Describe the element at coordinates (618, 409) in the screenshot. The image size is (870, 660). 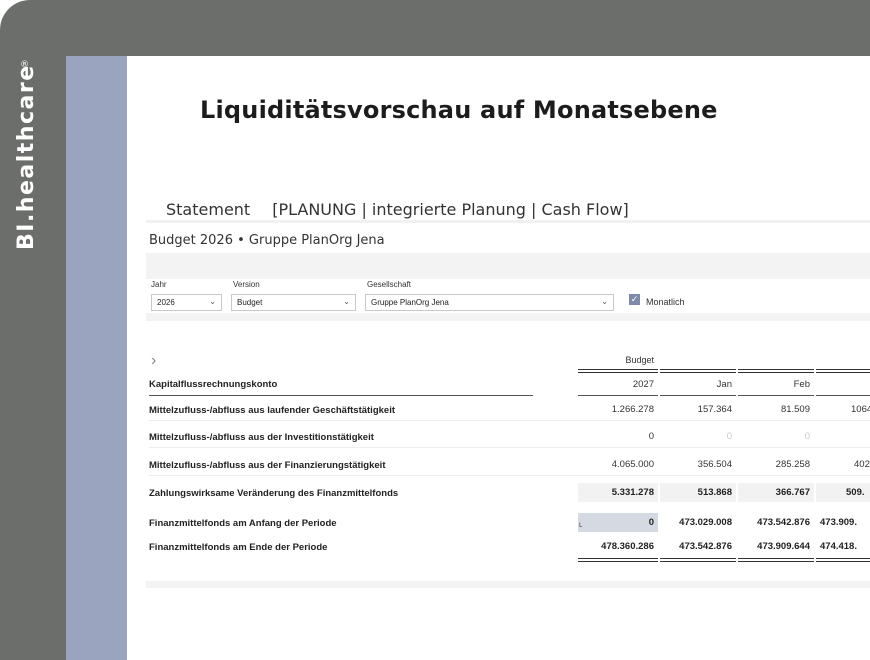
I see `table-cell: 1.266.278` at that location.